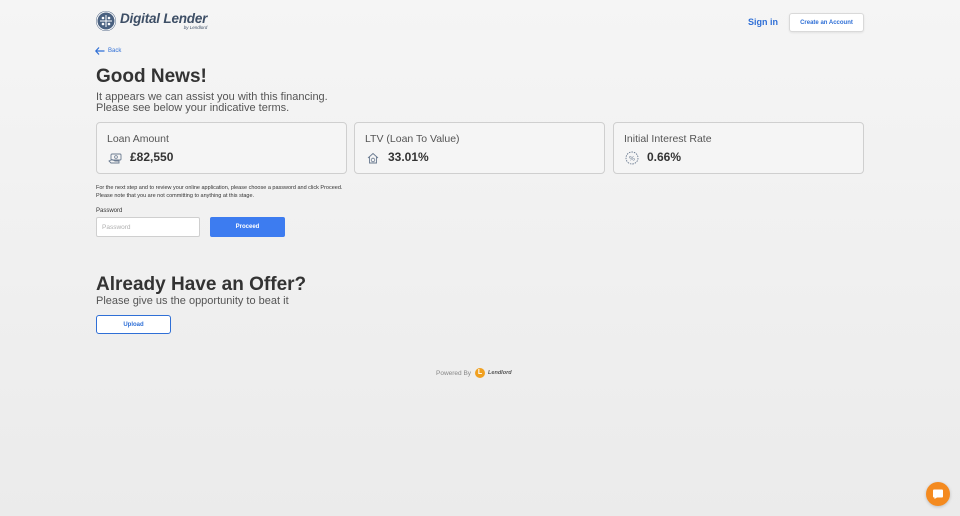  What do you see at coordinates (221, 148) in the screenshot?
I see `loan-amount-card: Loan Amount £82,550` at bounding box center [221, 148].